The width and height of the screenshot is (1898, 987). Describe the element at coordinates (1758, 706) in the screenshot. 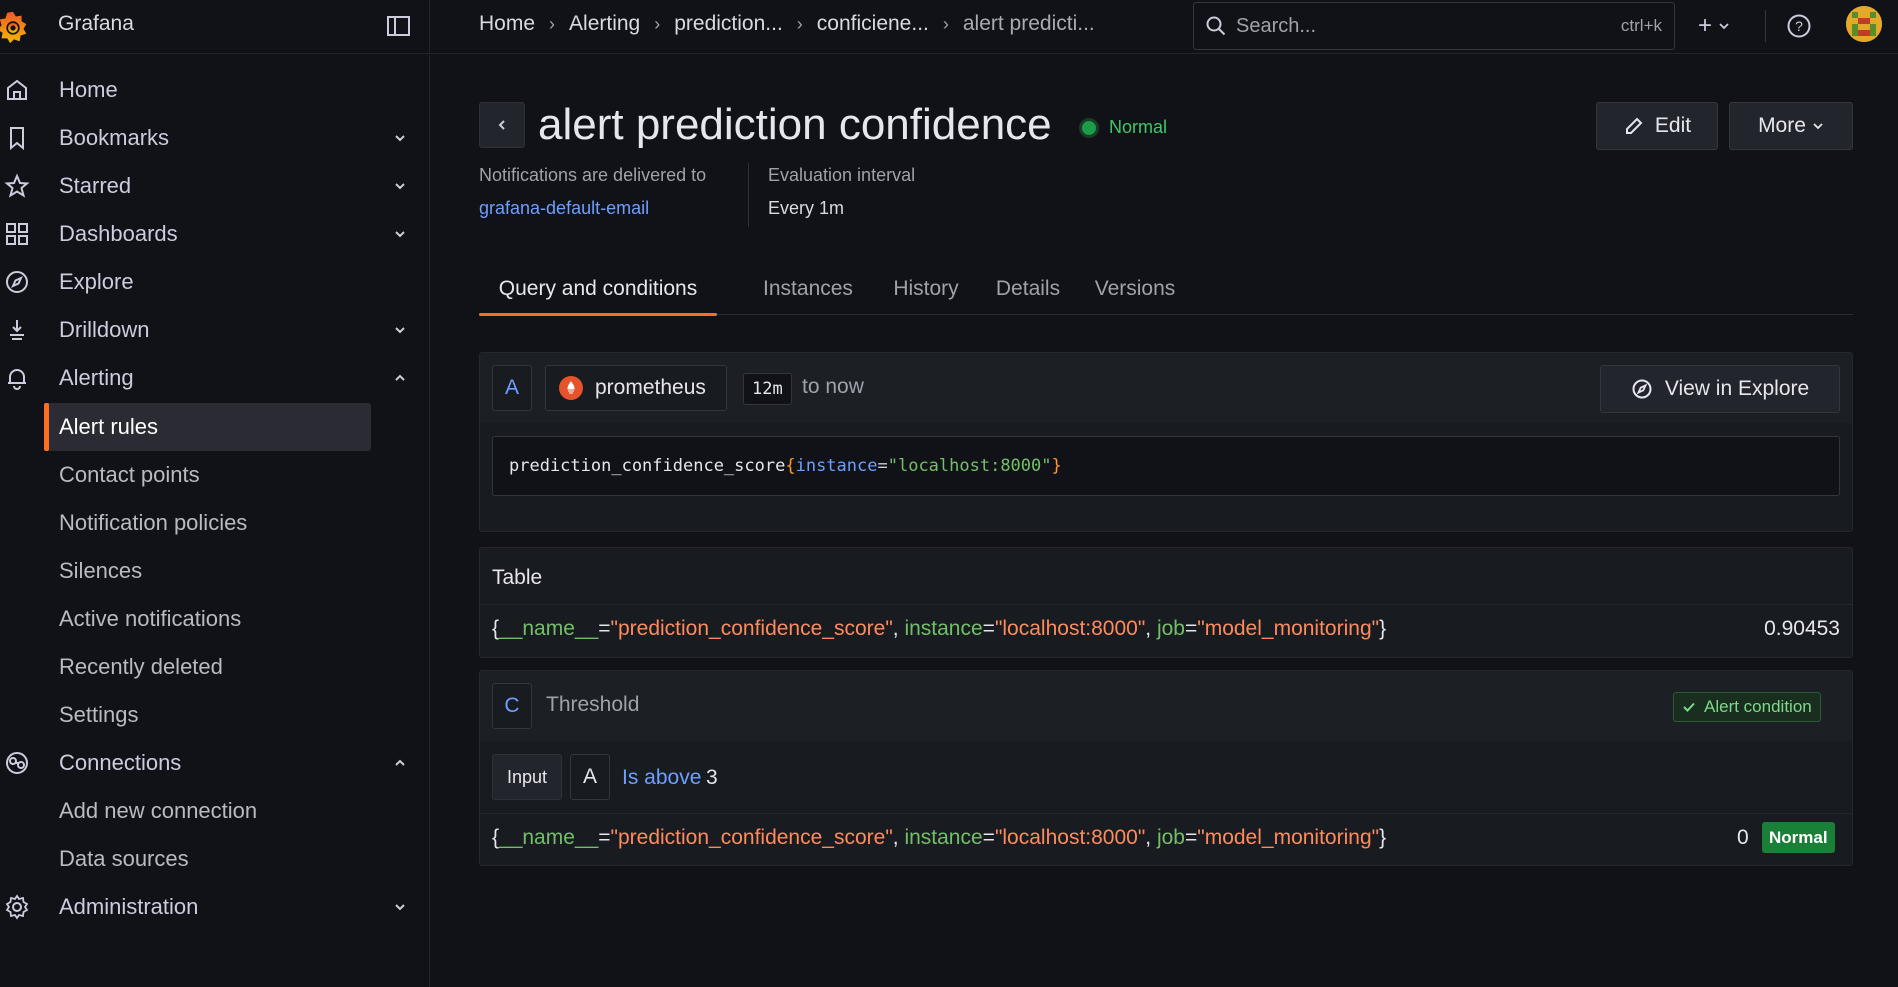

I see `alert-condition-label: Alert condition` at that location.